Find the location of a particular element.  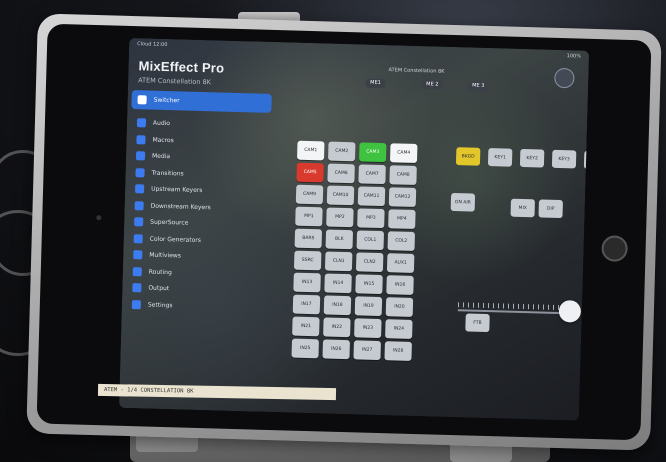

sidebar-item-label: Switcher is located at coordinates (166, 100).